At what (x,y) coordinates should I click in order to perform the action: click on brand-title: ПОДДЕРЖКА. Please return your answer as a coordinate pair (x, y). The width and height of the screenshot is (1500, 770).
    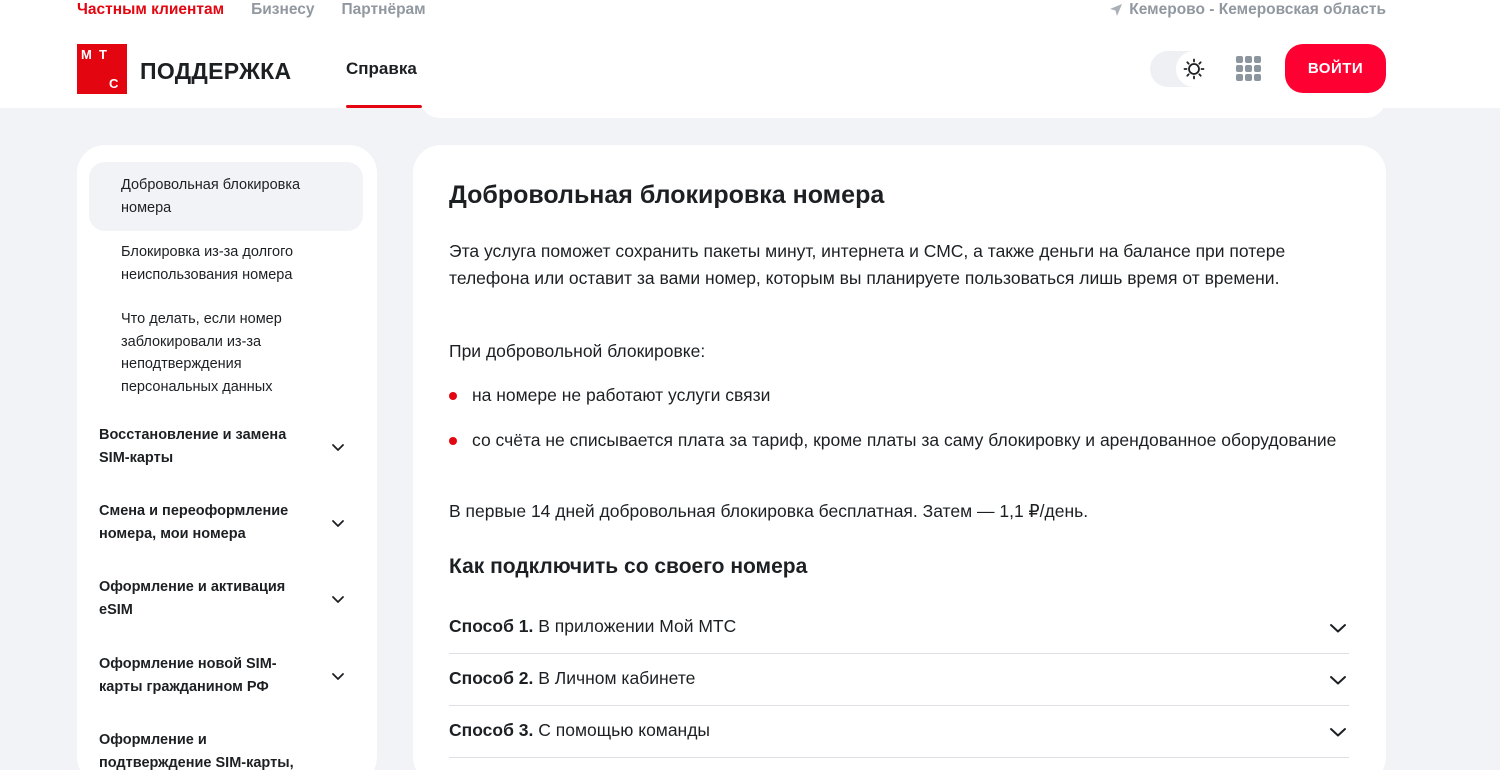
    Looking at the image, I should click on (215, 71).